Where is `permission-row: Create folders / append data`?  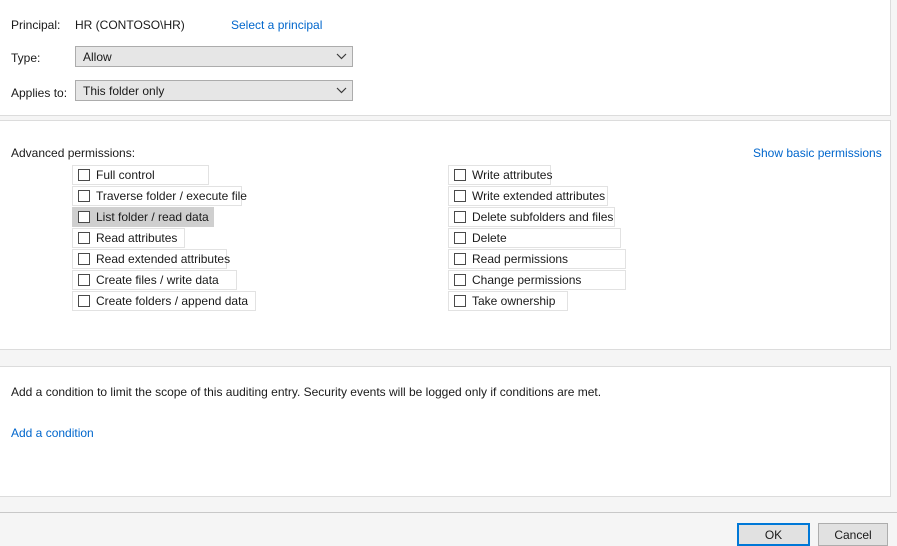 permission-row: Create folders / append data is located at coordinates (164, 301).